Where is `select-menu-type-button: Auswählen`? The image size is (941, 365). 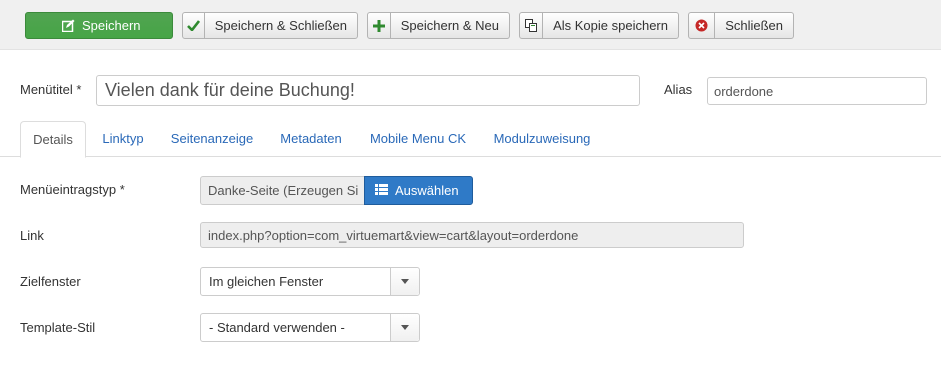 select-menu-type-button: Auswählen is located at coordinates (418, 190).